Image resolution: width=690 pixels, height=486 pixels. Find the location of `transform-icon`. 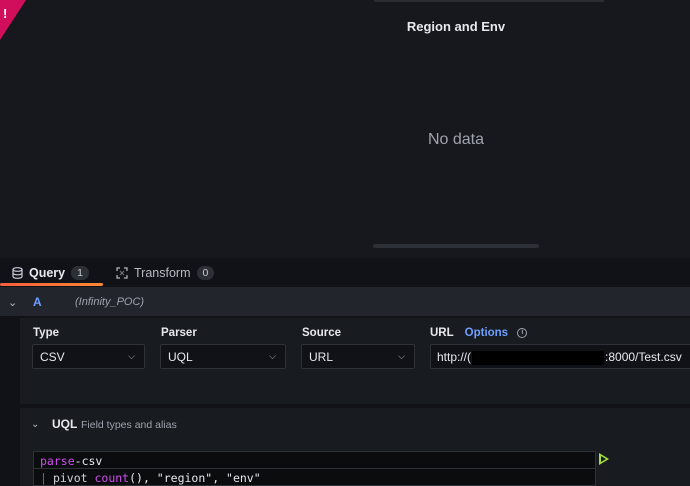

transform-icon is located at coordinates (122, 273).